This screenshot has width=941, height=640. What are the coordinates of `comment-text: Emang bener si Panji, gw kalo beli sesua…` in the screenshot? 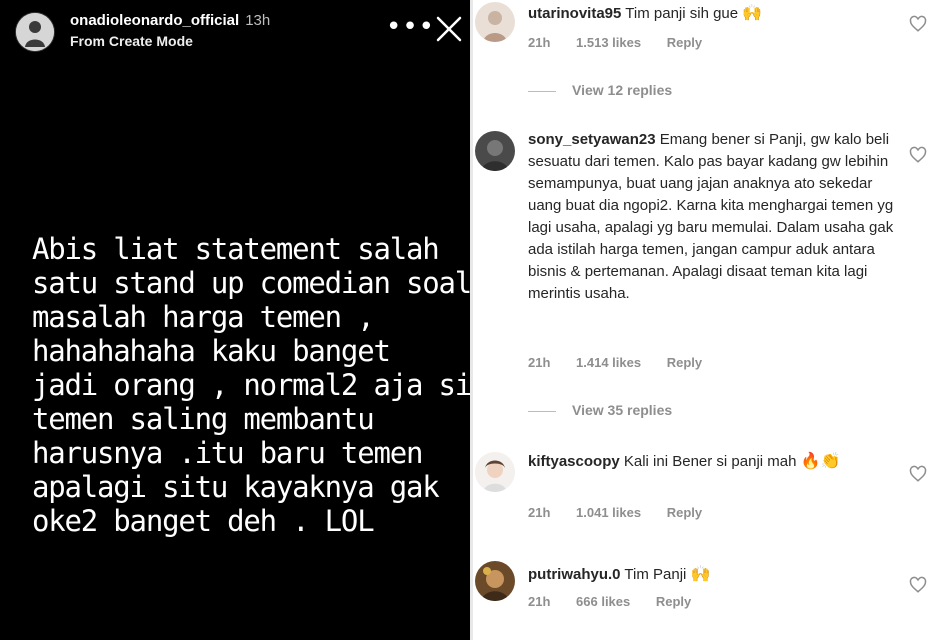 It's located at (711, 216).